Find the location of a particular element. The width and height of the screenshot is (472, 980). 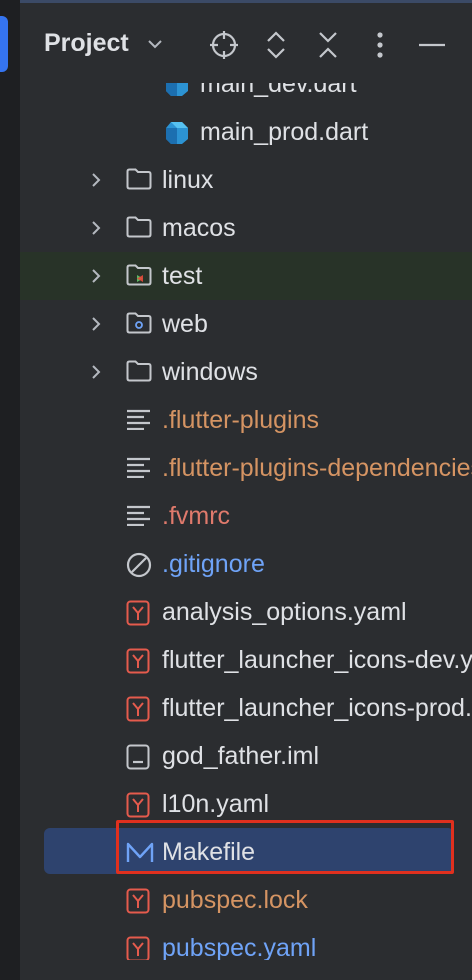

tree-item-label: l10n.yaml is located at coordinates (215, 804).